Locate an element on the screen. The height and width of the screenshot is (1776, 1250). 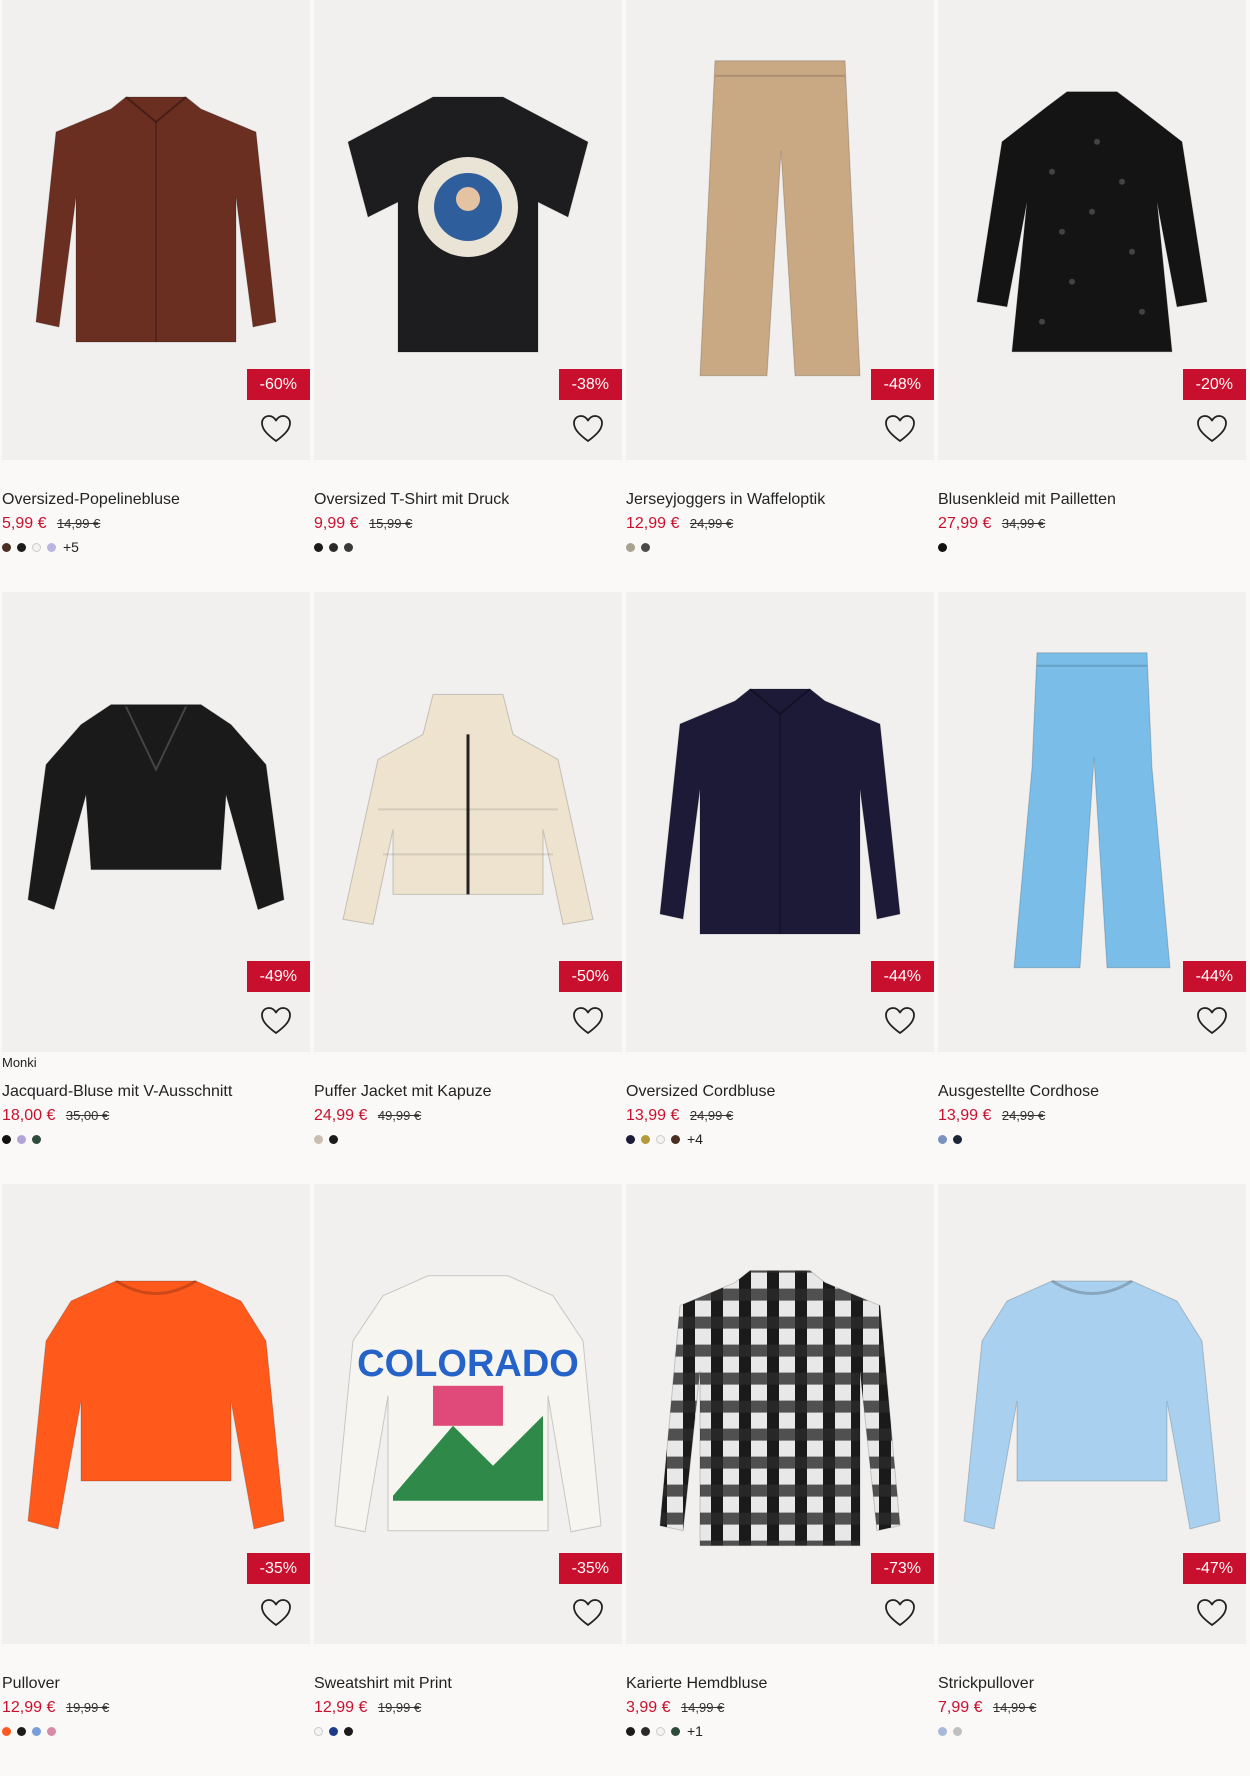
product-name: Oversized T-Shirt mit Druck is located at coordinates (468, 500).